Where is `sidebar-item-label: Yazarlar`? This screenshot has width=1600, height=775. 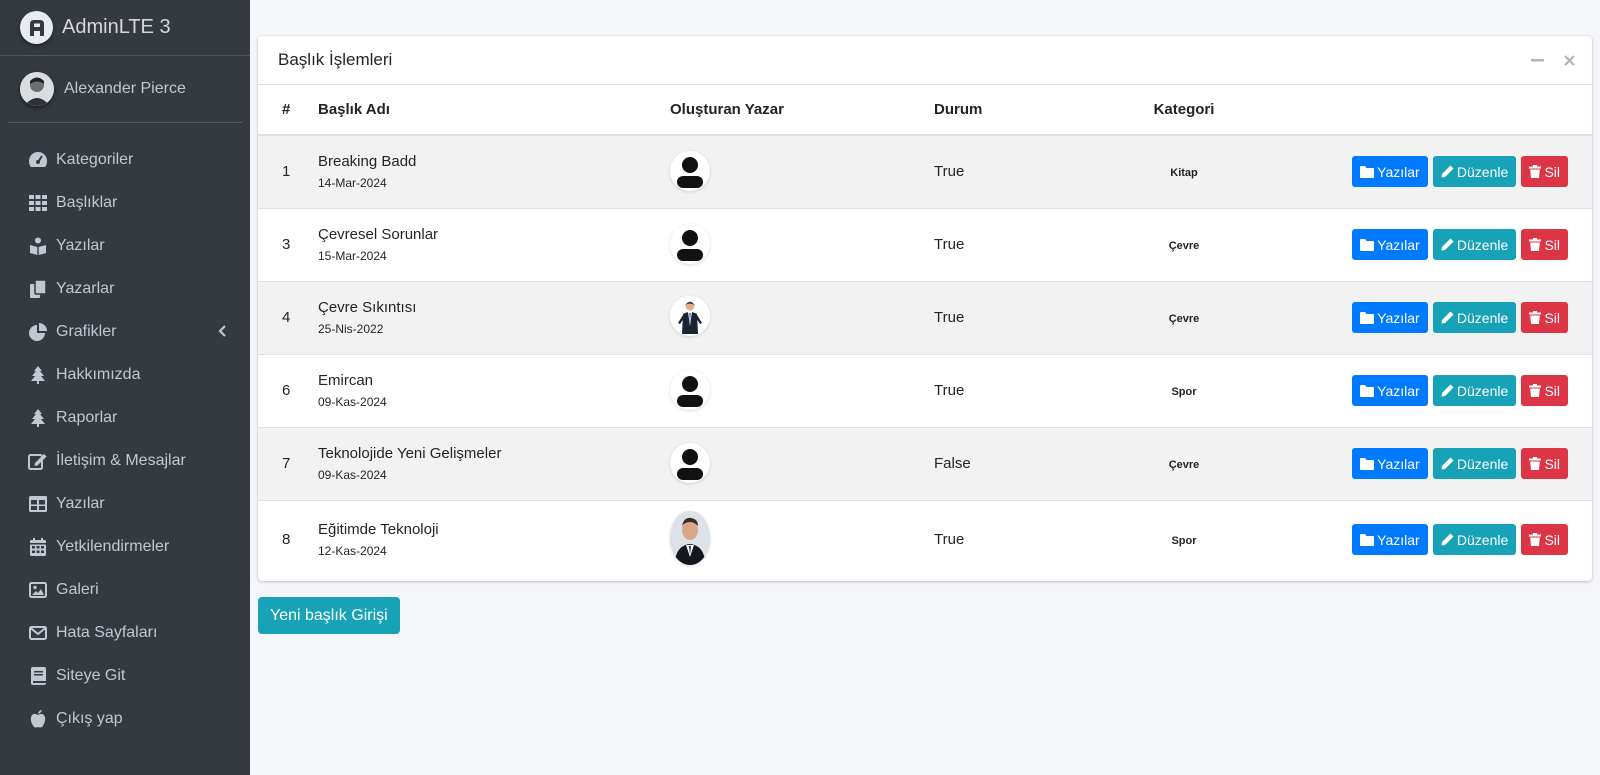
sidebar-item-label: Yazarlar is located at coordinates (85, 288).